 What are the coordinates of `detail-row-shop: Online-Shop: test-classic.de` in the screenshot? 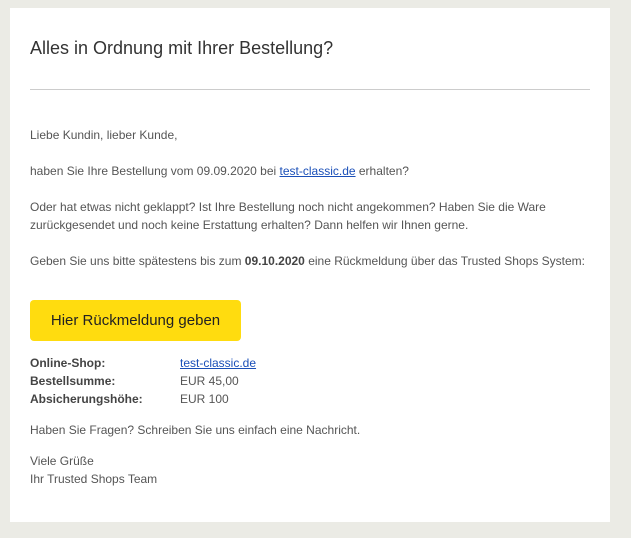 It's located at (143, 363).